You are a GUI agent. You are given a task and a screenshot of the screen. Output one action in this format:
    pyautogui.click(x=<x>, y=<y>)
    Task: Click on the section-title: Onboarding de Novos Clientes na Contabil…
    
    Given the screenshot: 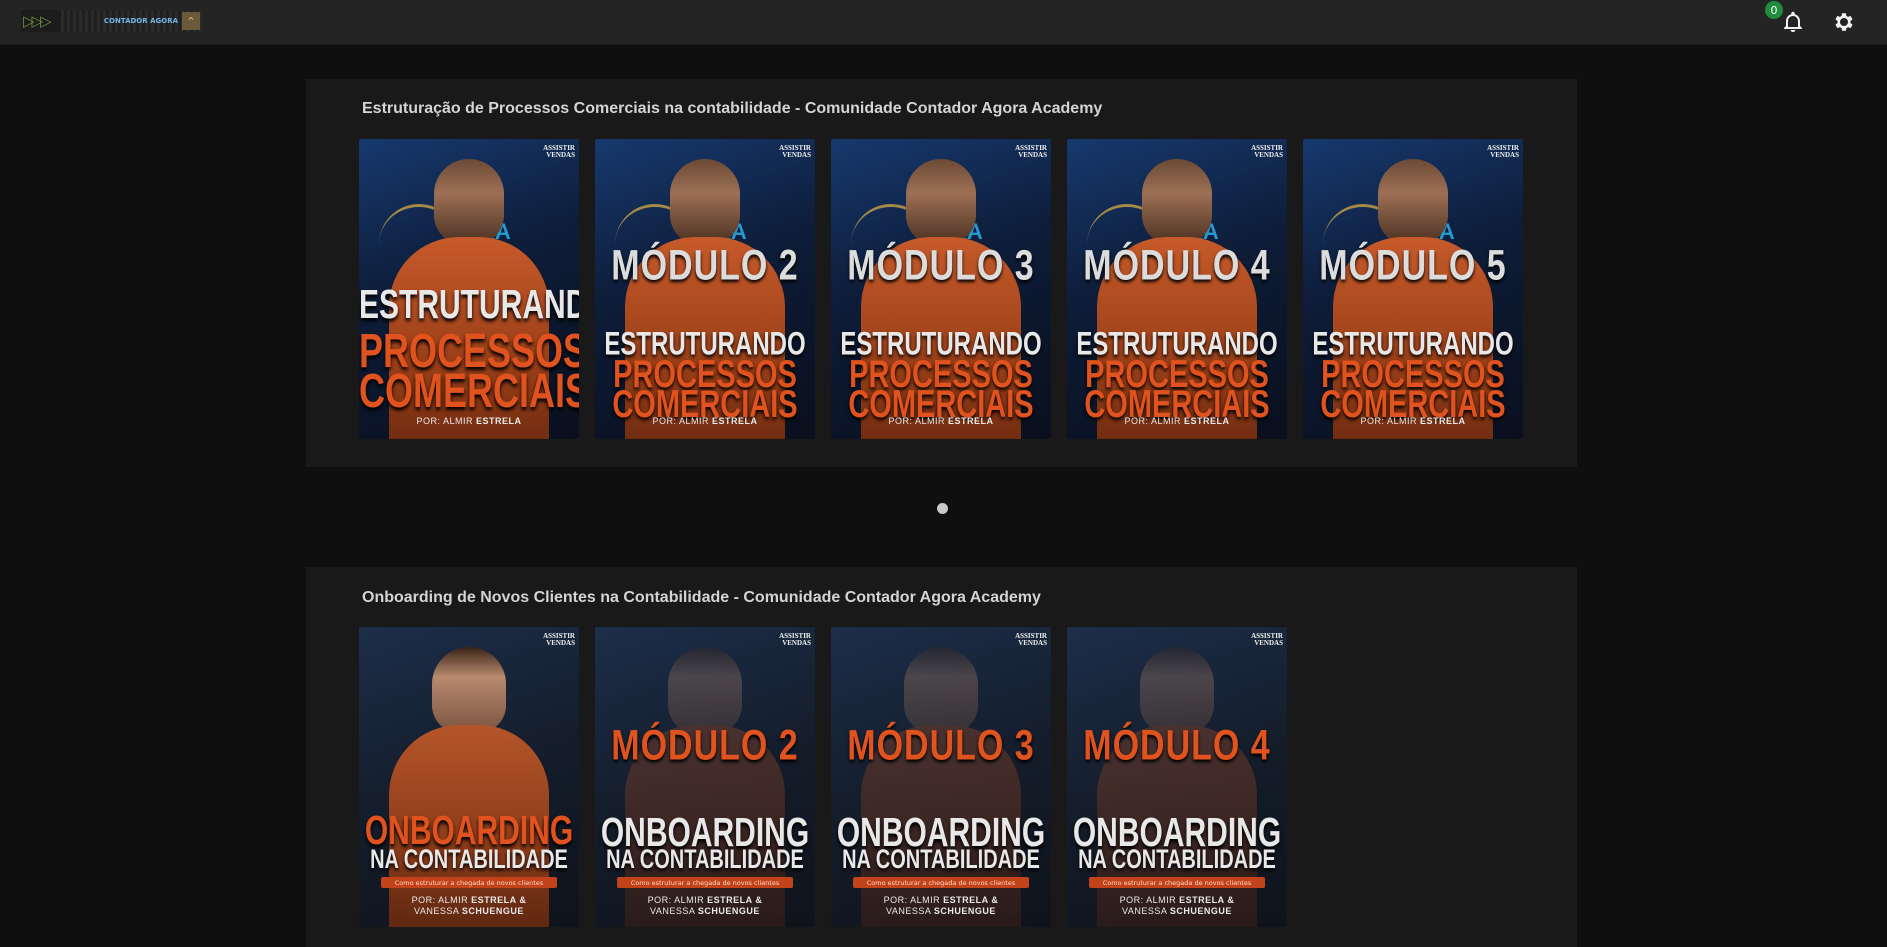 What is the action you would take?
    pyautogui.click(x=701, y=597)
    